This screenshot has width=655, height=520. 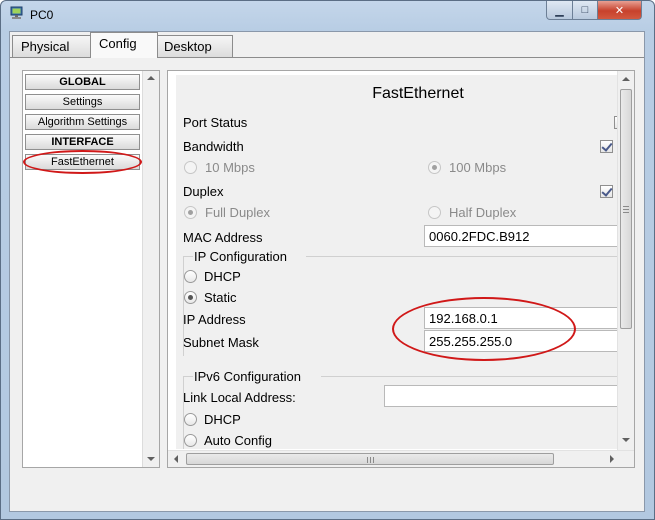 What do you see at coordinates (462, 256) in the screenshot?
I see `ipv4-group-border-right` at bounding box center [462, 256].